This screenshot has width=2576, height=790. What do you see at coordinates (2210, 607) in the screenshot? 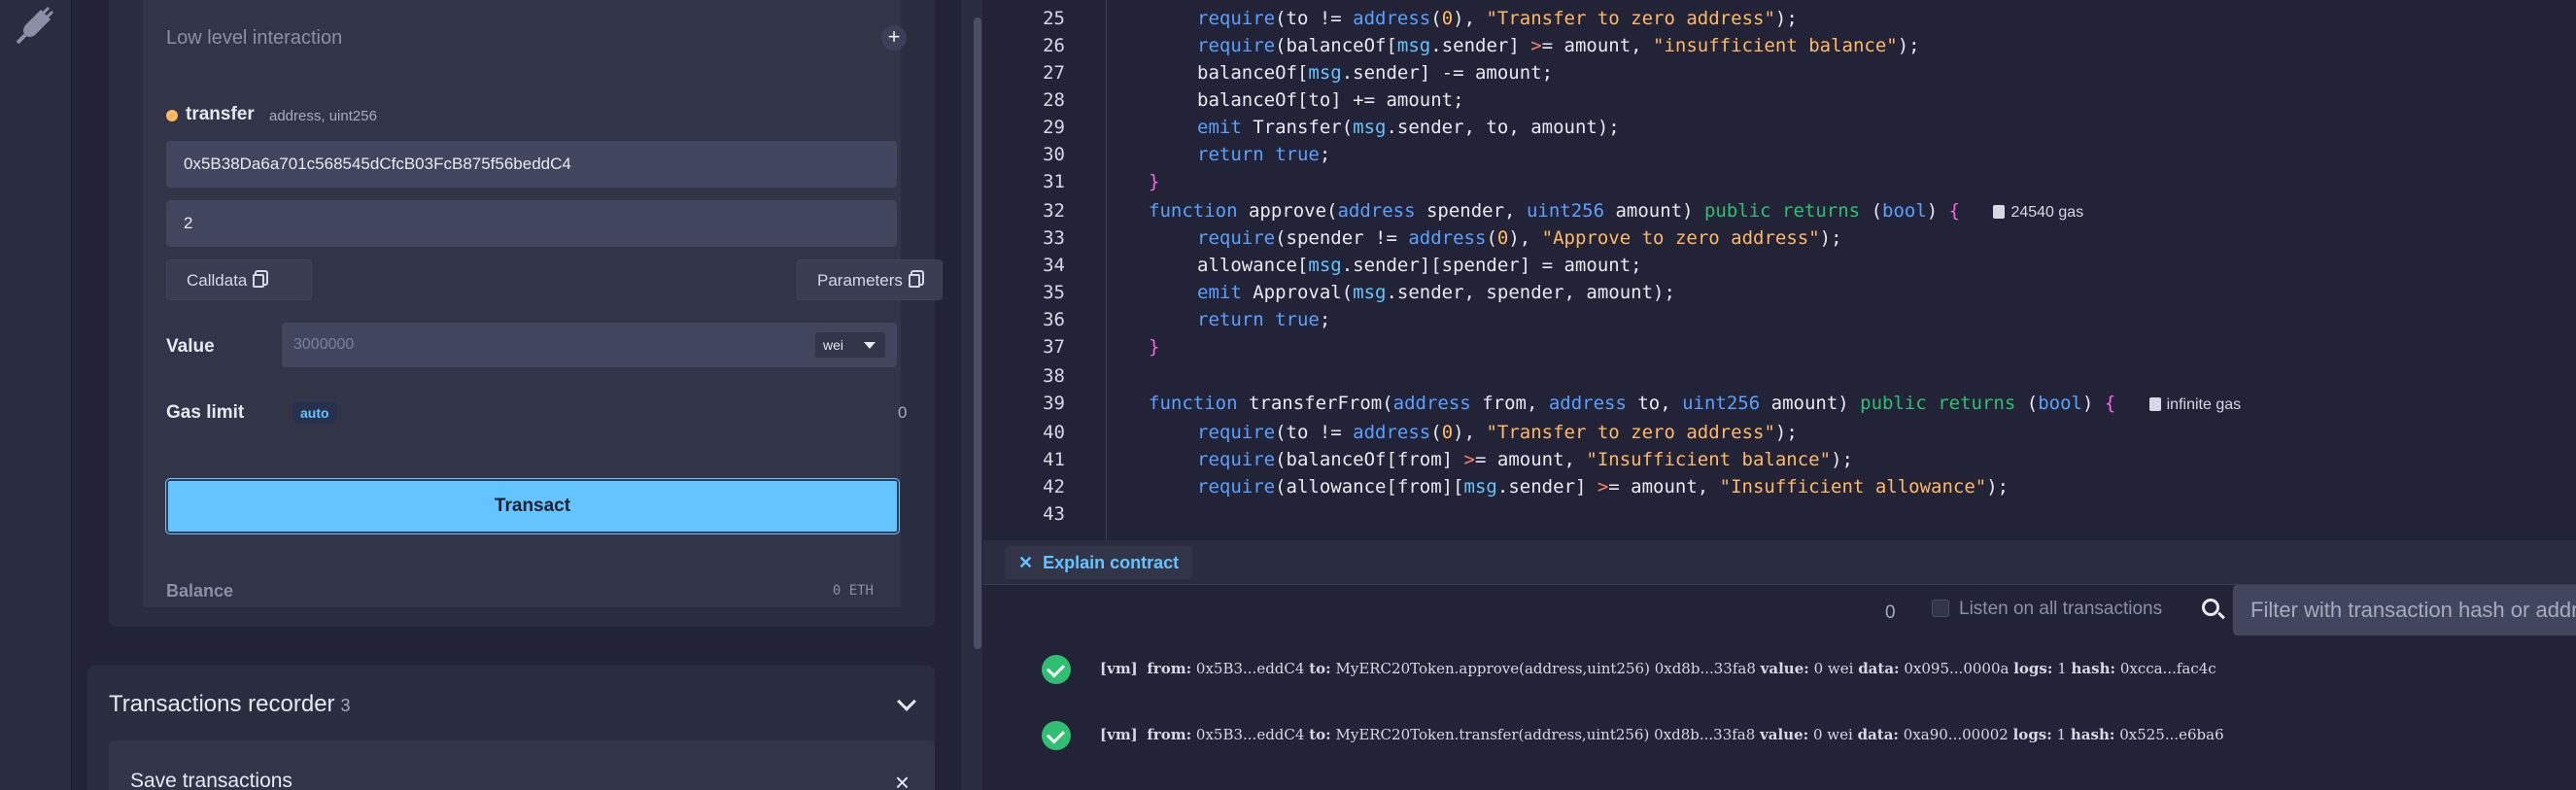
I see `search-icon` at bounding box center [2210, 607].